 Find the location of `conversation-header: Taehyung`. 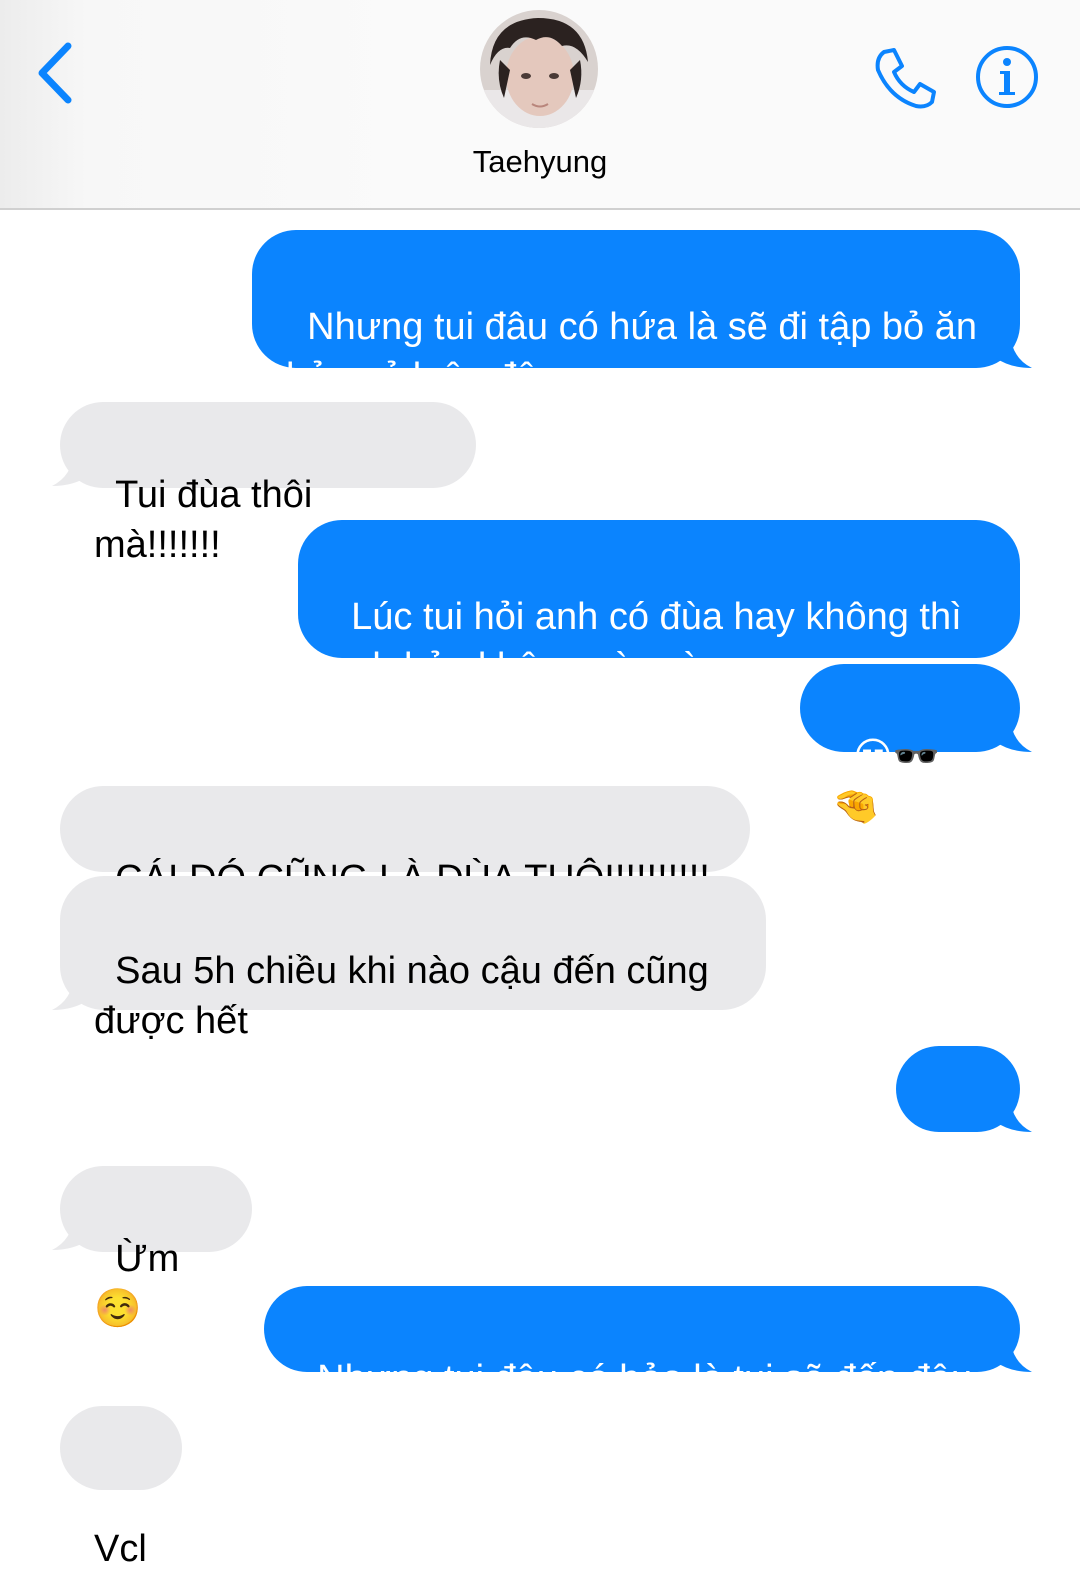

conversation-header: Taehyung is located at coordinates (540, 105).